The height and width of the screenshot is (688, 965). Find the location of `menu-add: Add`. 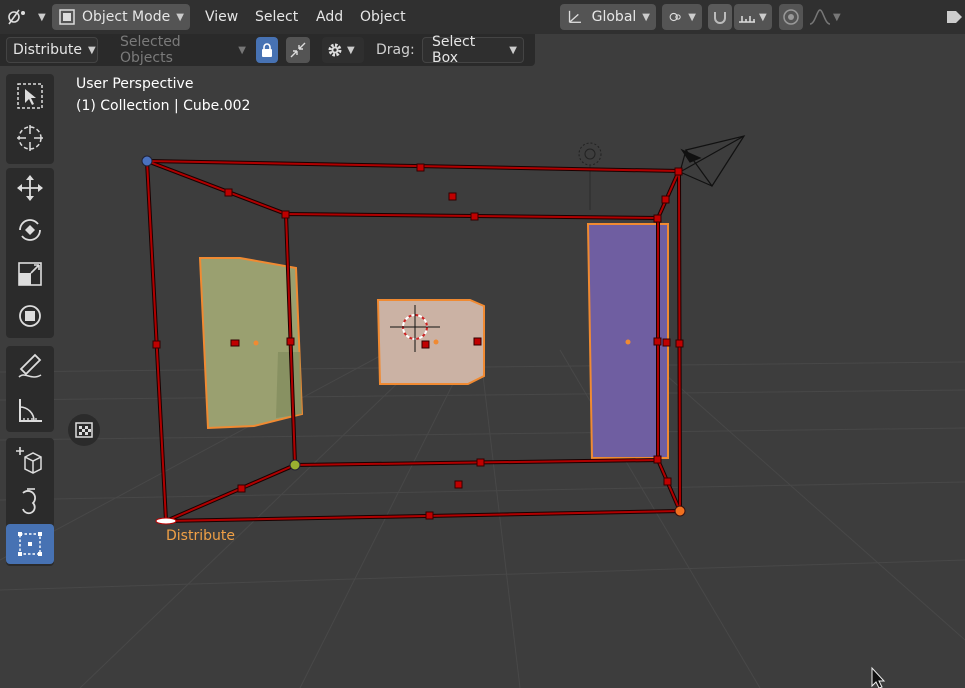

menu-add: Add is located at coordinates (329, 17).